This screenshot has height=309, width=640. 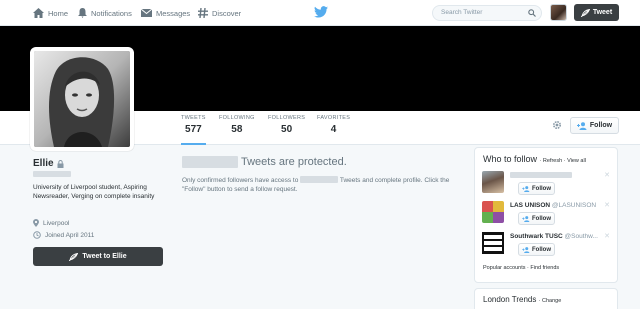 What do you see at coordinates (210, 162) in the screenshot?
I see `protected-name-redacted` at bounding box center [210, 162].